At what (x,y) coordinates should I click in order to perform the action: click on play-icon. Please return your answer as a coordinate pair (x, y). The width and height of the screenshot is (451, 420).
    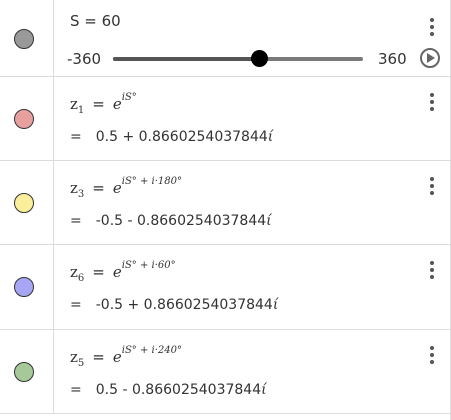
    Looking at the image, I should click on (430, 58).